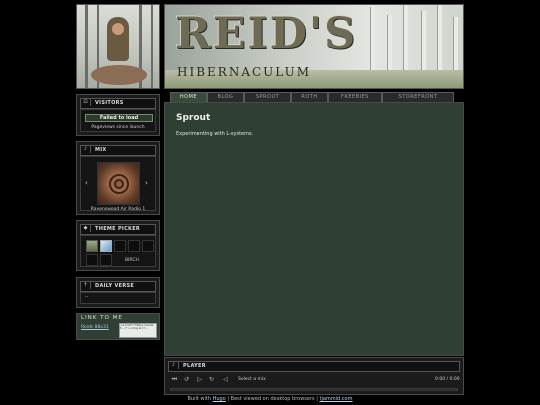 The width and height of the screenshot is (540, 405). I want to click on mix-widget: ♪ MIX ‹ › Ravenswood Air Radio 1, so click(118, 178).